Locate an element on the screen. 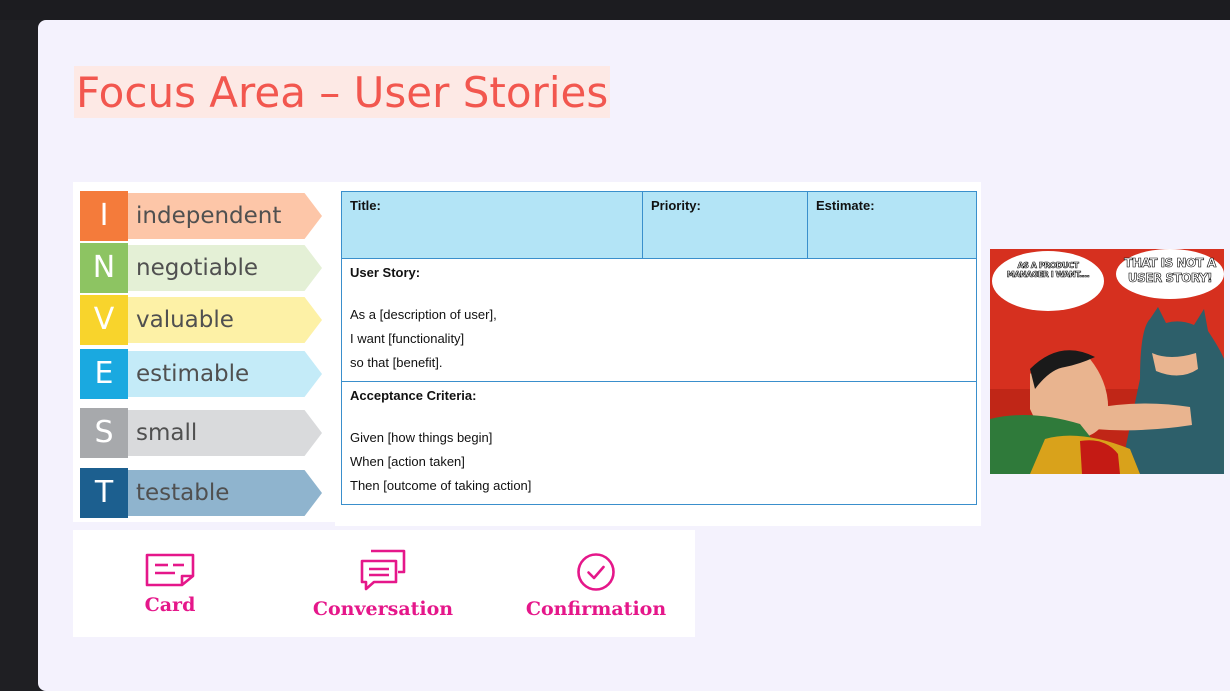 This screenshot has width=1230, height=691. title-cell: Title: is located at coordinates (492, 225).